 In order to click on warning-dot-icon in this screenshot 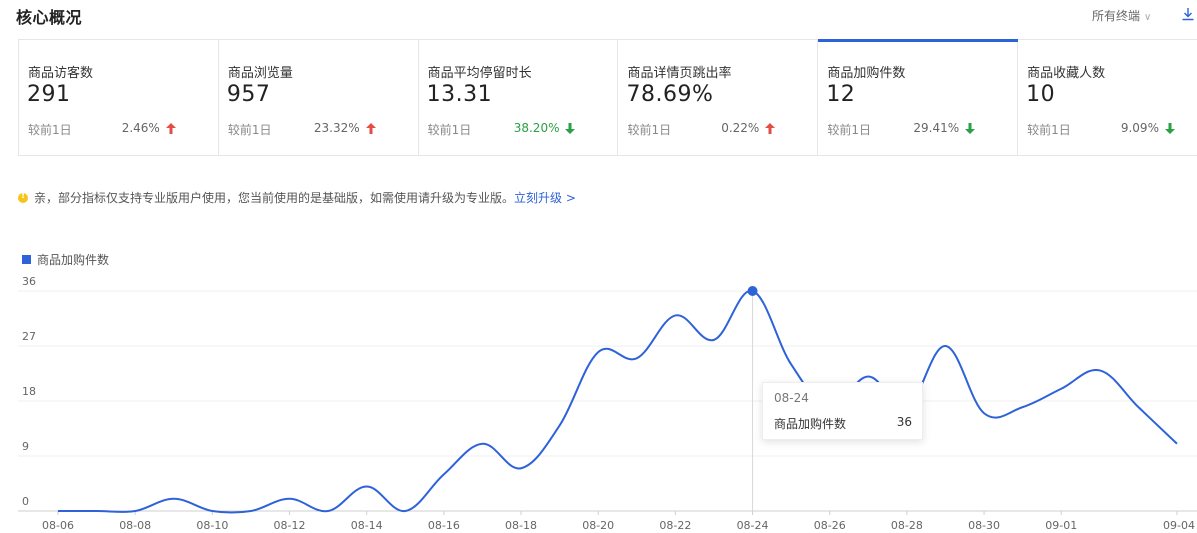, I will do `click(23, 197)`.